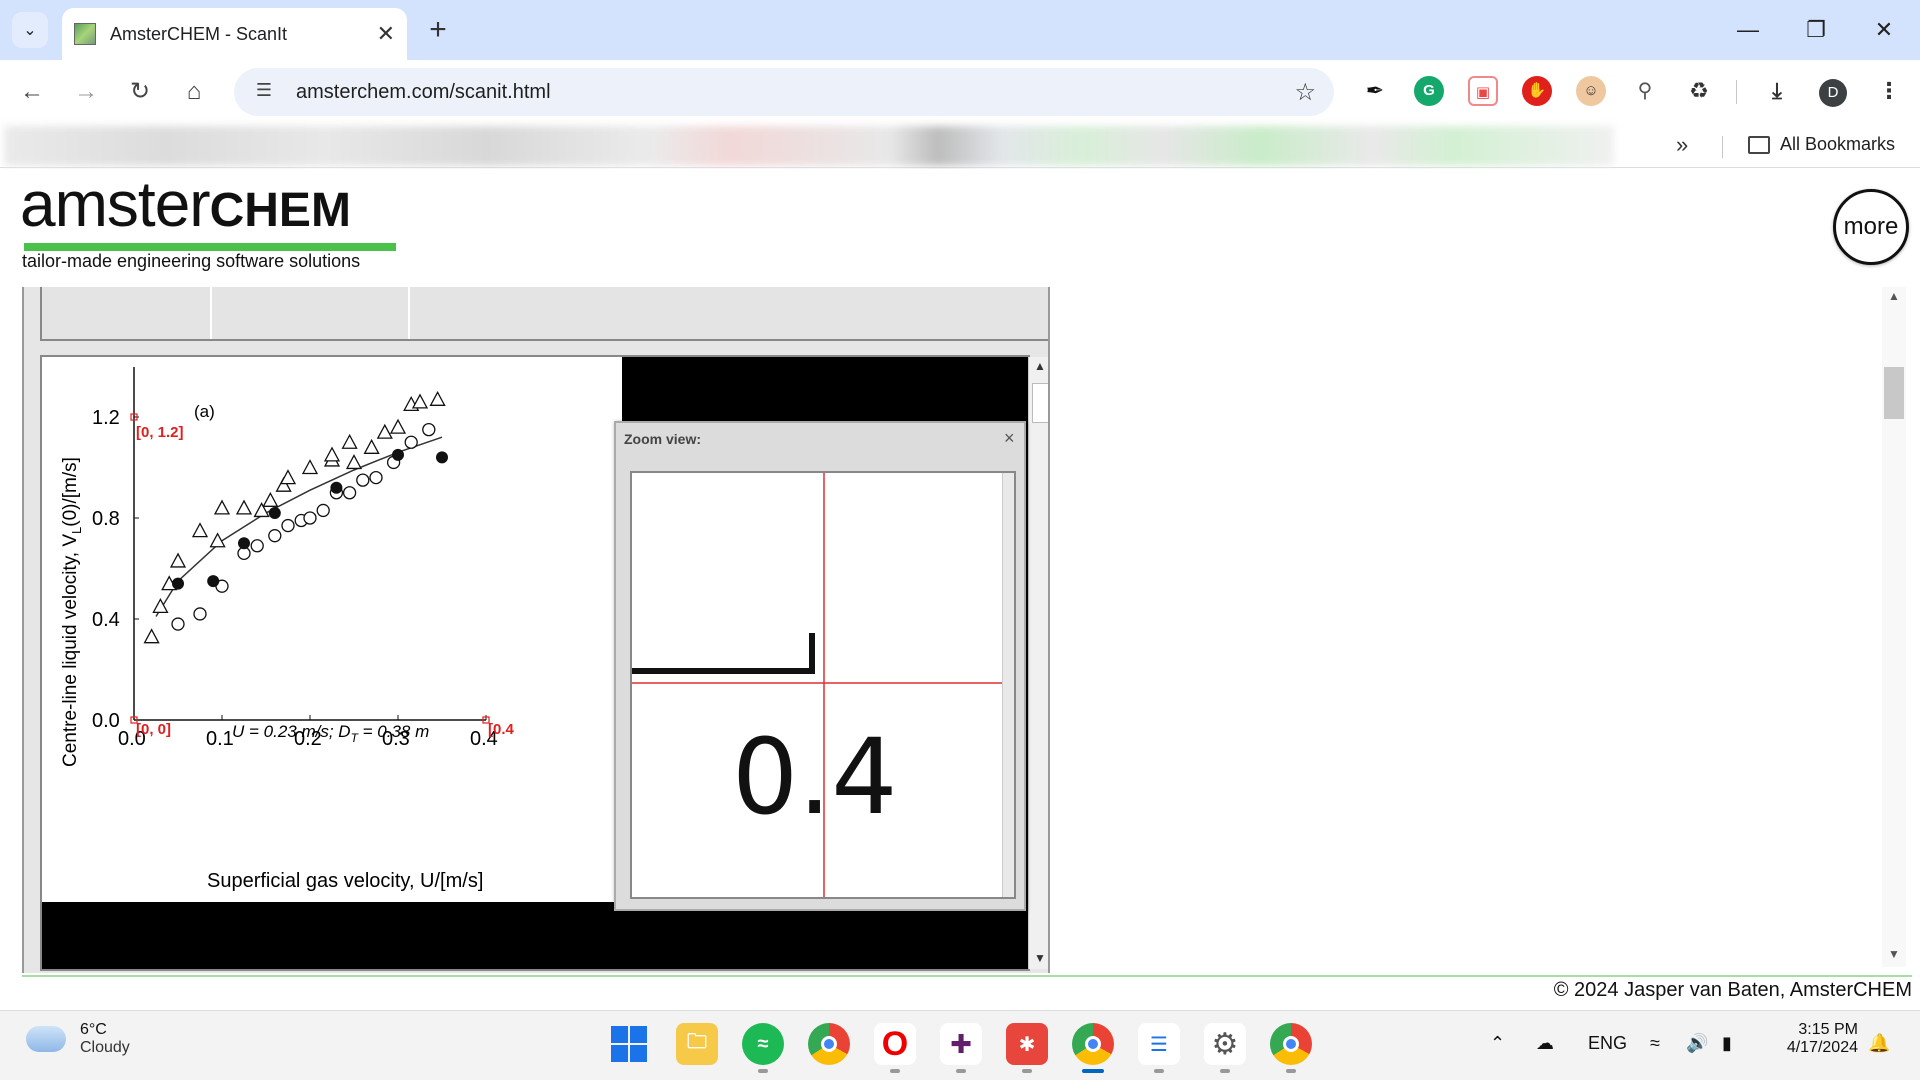 The image size is (1920, 1080). Describe the element at coordinates (1894, 954) in the screenshot. I see `page-scroll-down-icon: ▼` at that location.